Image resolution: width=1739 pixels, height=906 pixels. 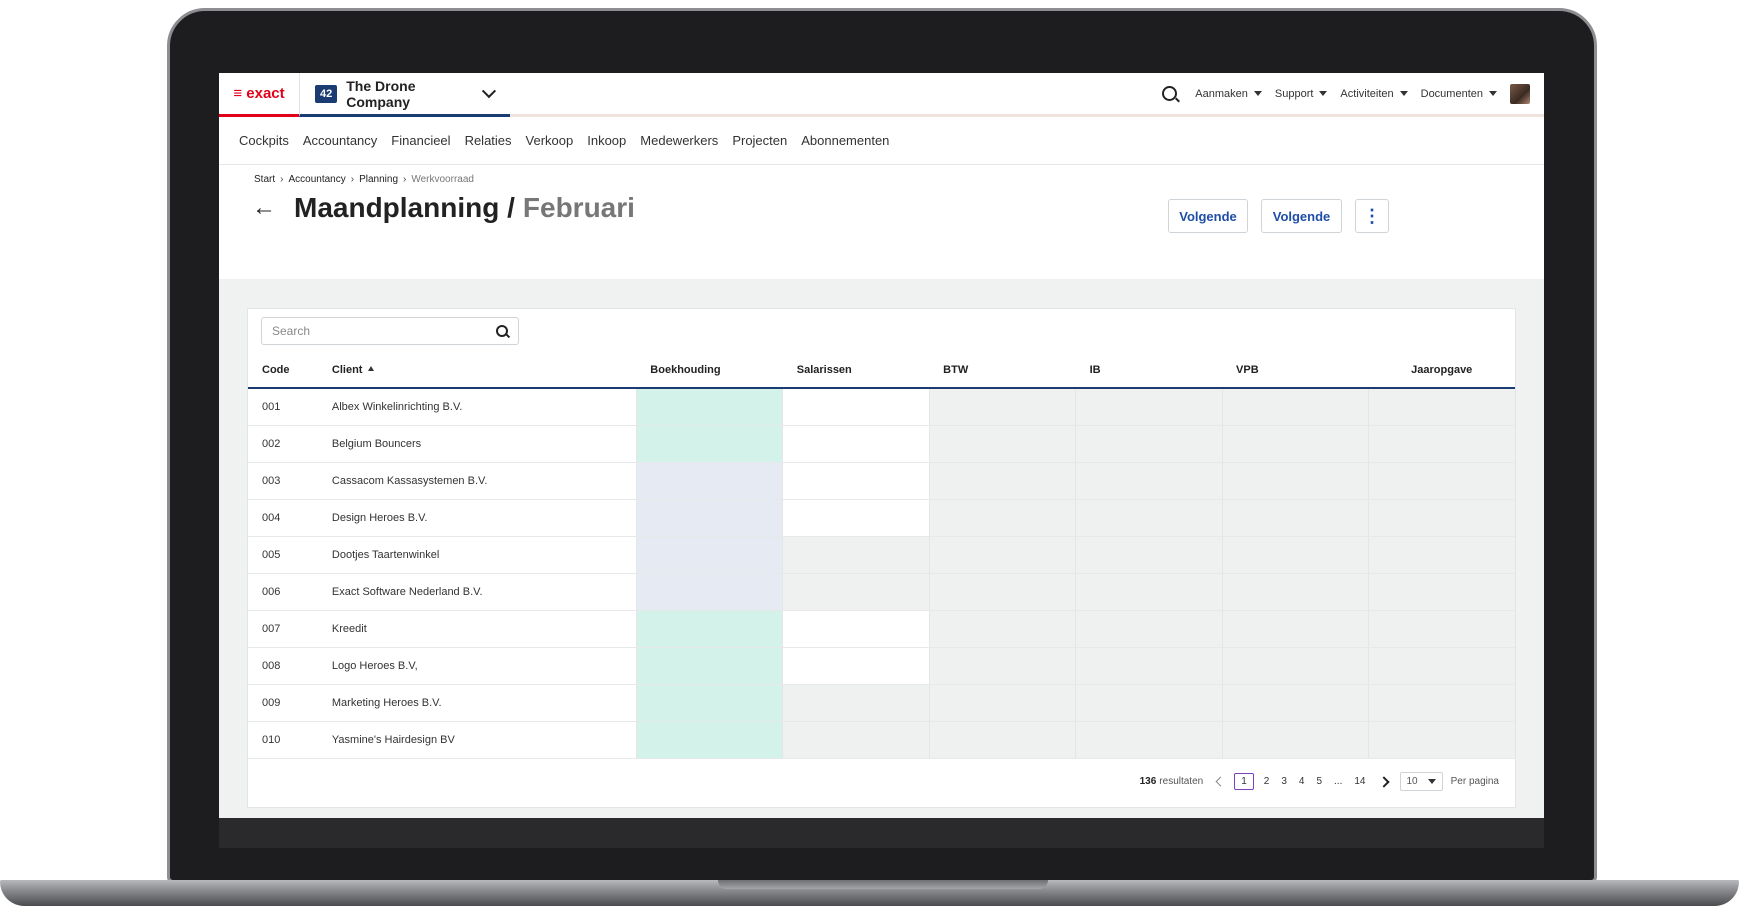 I want to click on table-row: 008 Logo Heroes B.V,, so click(x=881, y=666).